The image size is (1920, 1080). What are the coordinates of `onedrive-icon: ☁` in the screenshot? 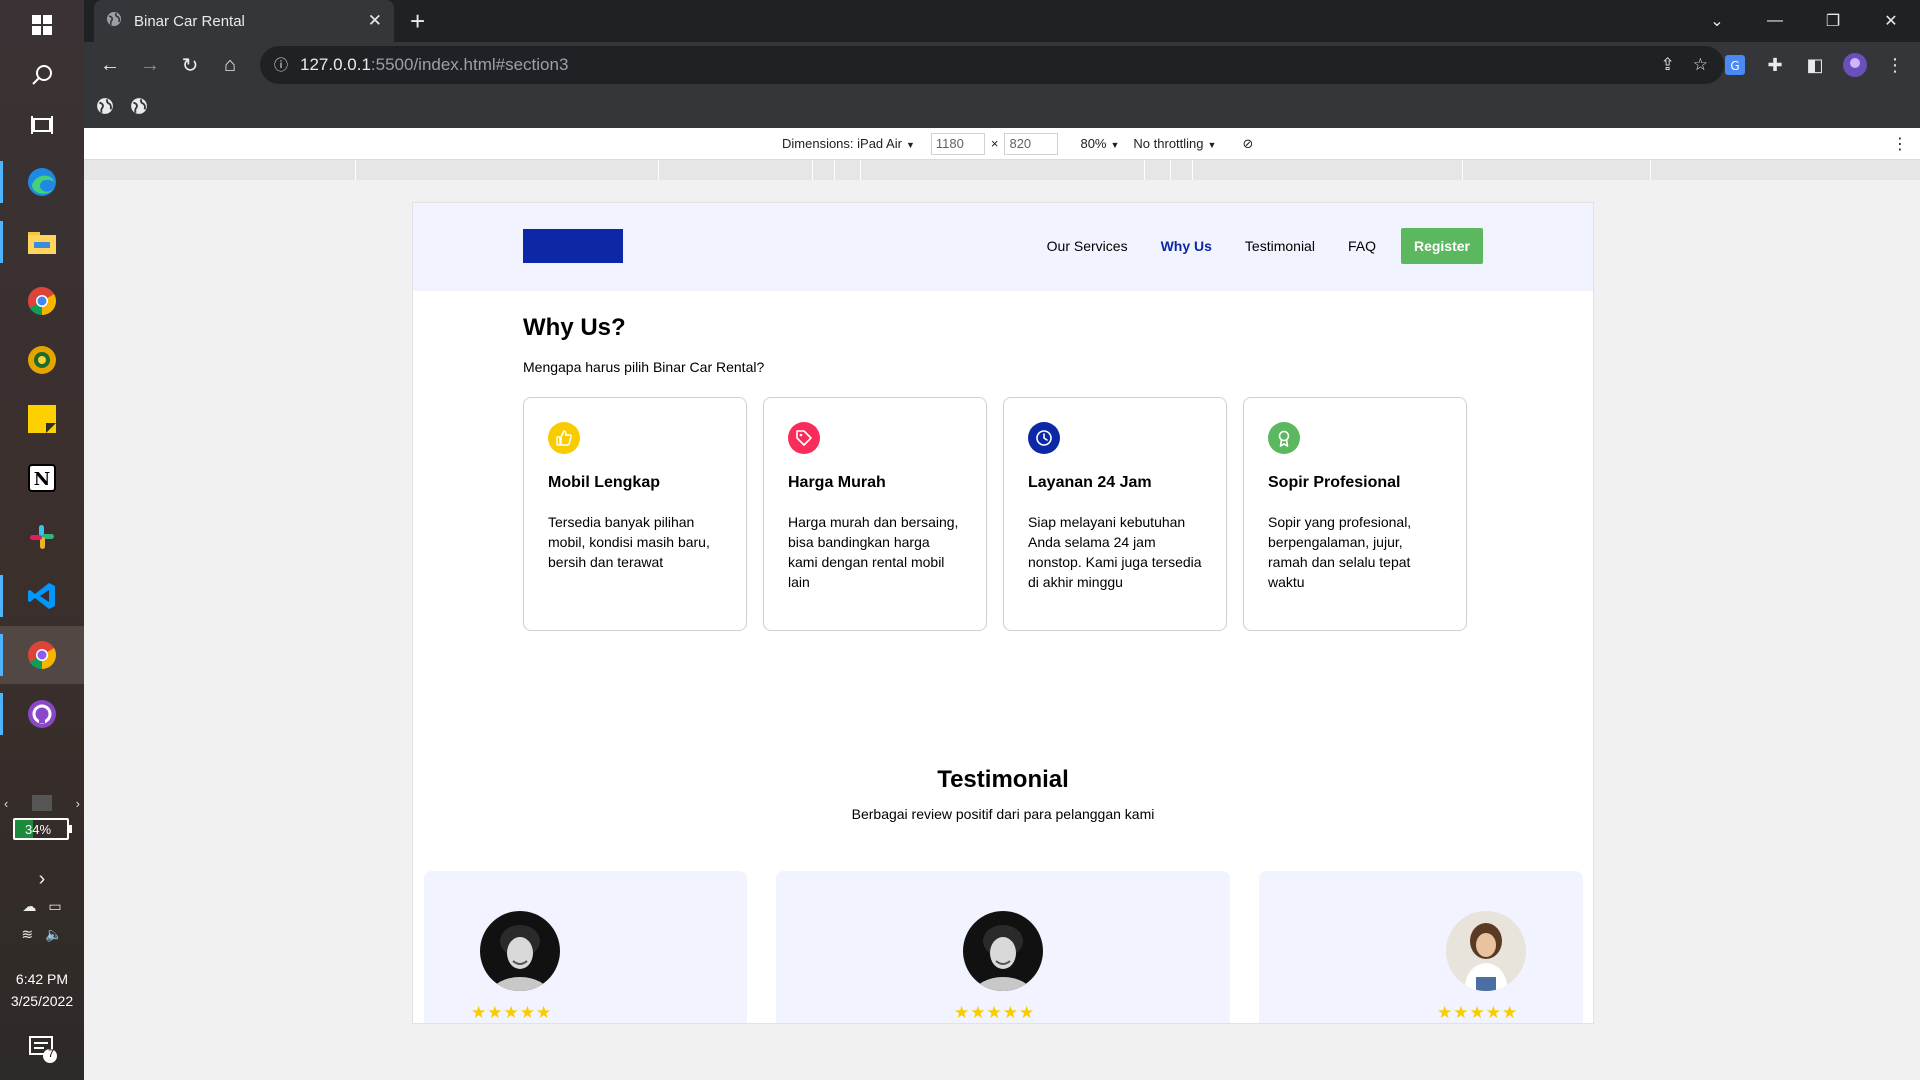 It's located at (29, 906).